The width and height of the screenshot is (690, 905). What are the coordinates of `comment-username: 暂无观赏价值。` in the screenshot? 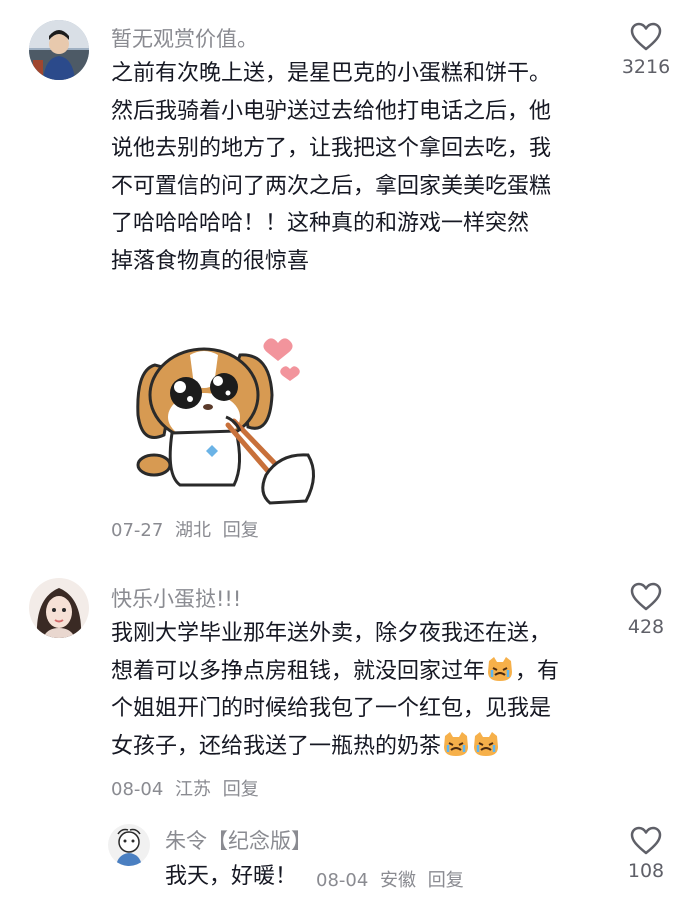 It's located at (184, 38).